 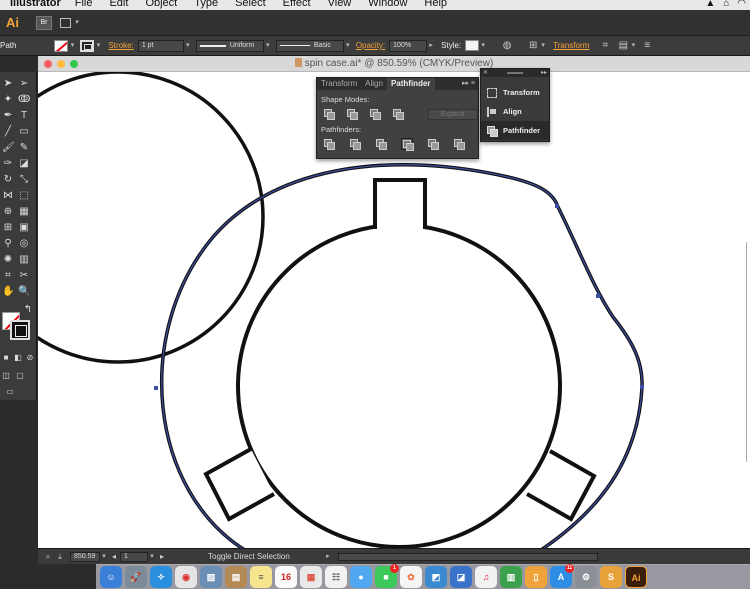 What do you see at coordinates (85, 556) in the screenshot?
I see `zoom-field: 850.59` at bounding box center [85, 556].